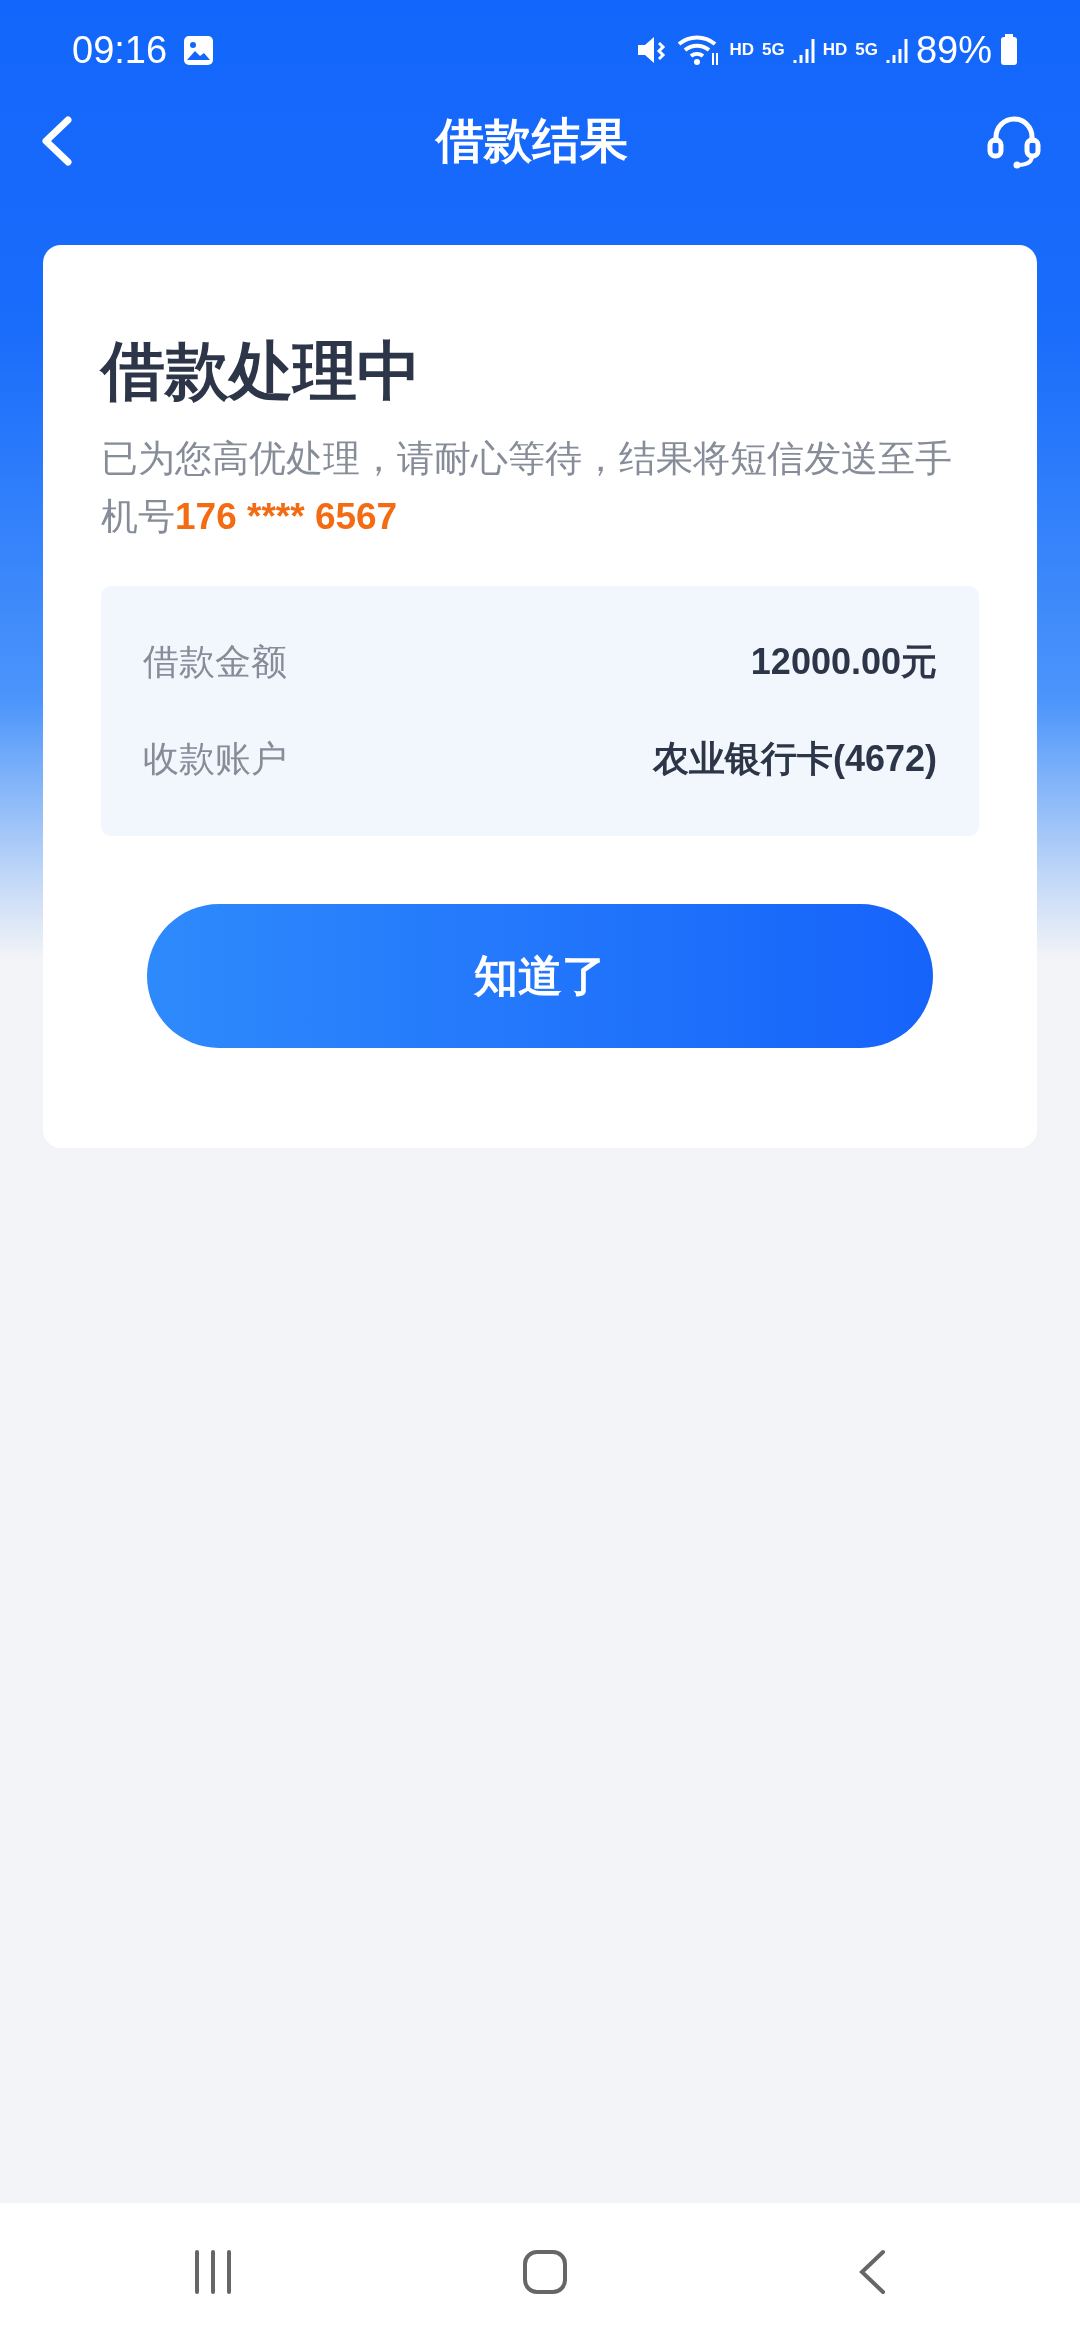 This screenshot has height=2340, width=1080. Describe the element at coordinates (545, 2271) in the screenshot. I see `home-icon` at that location.